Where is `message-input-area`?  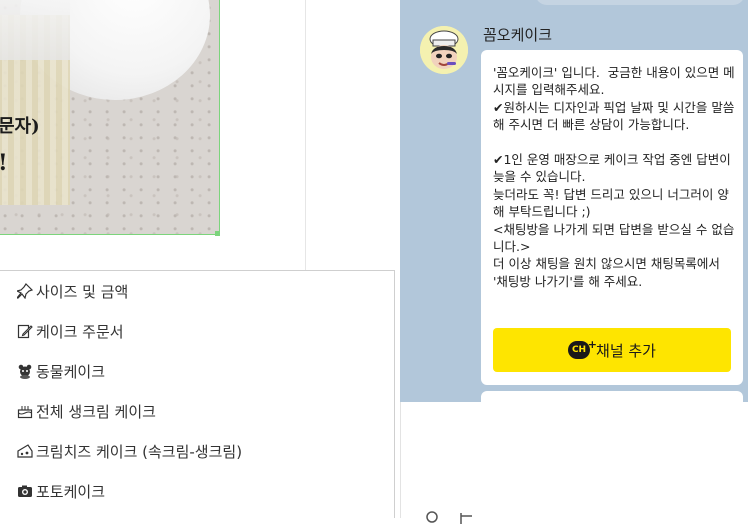 message-input-area is located at coordinates (574, 463).